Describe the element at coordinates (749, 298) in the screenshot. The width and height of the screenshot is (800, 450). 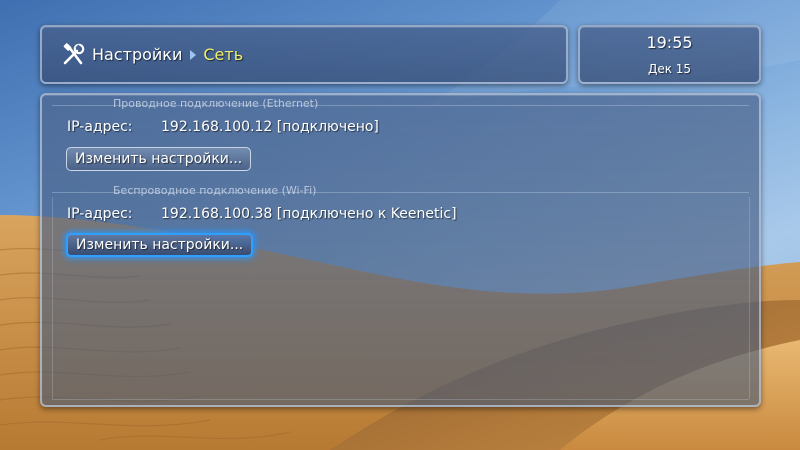
I see `wifi-box-right-border` at that location.